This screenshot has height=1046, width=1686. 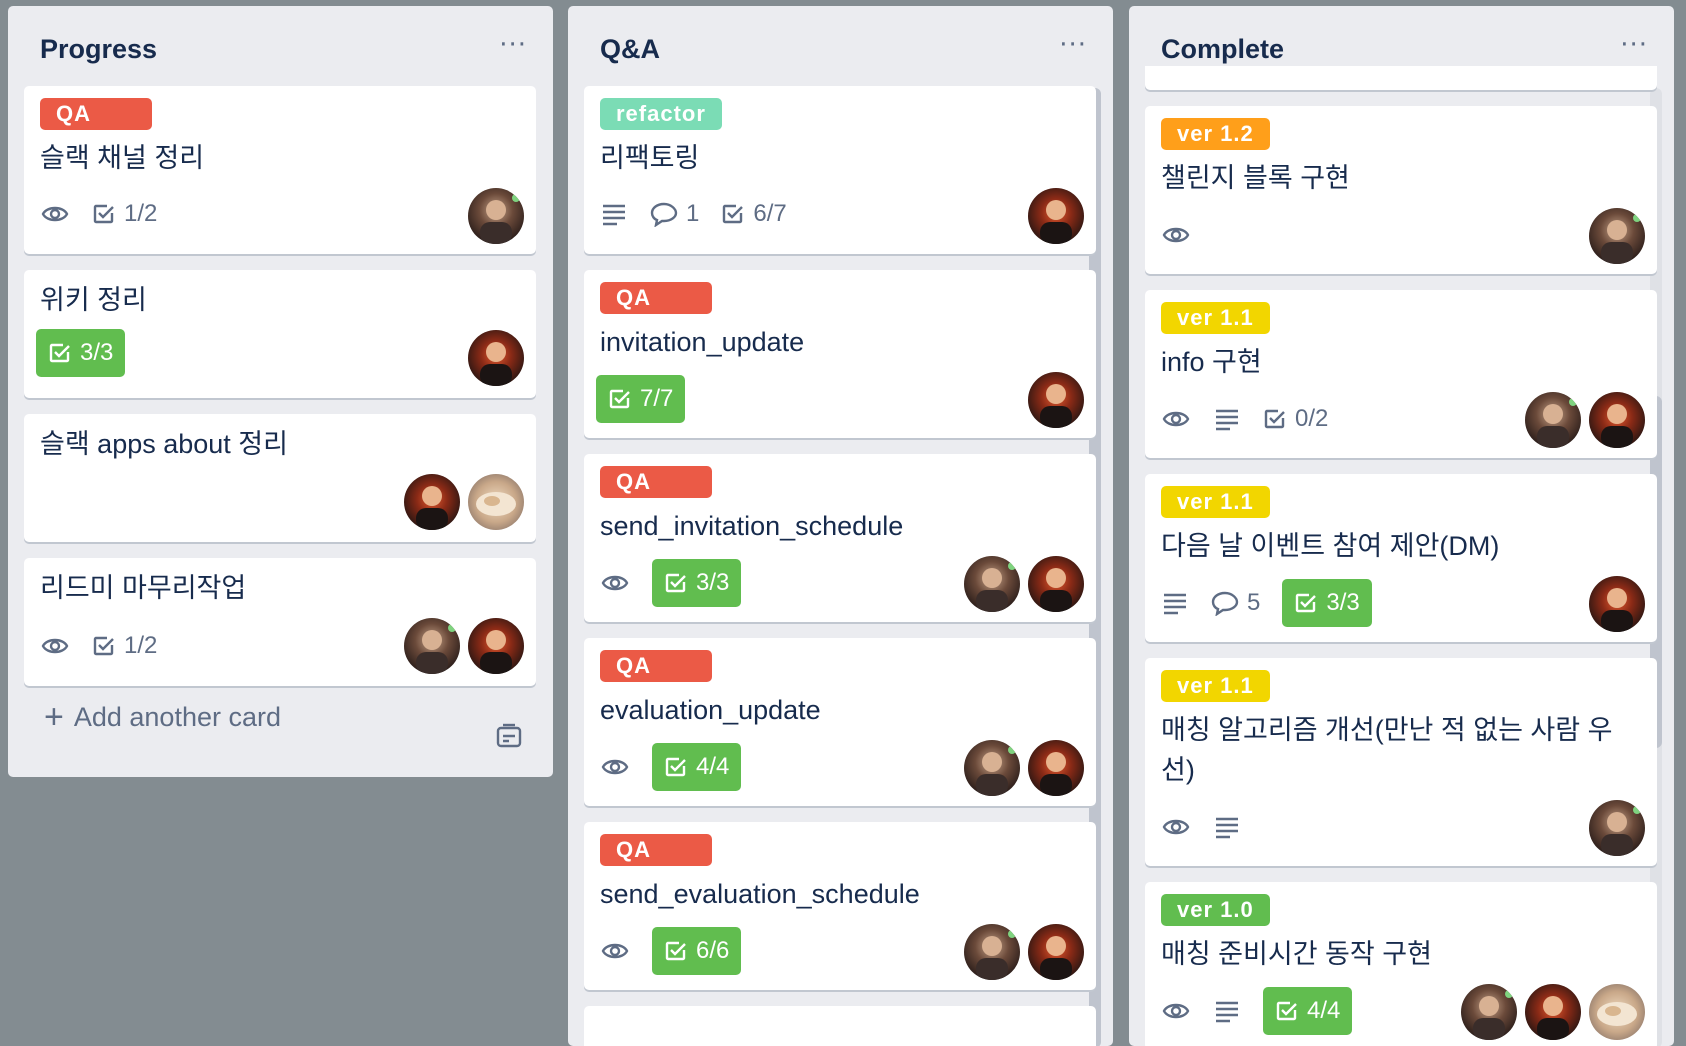 What do you see at coordinates (93, 300) in the screenshot?
I see `card-title: 위키 정리` at bounding box center [93, 300].